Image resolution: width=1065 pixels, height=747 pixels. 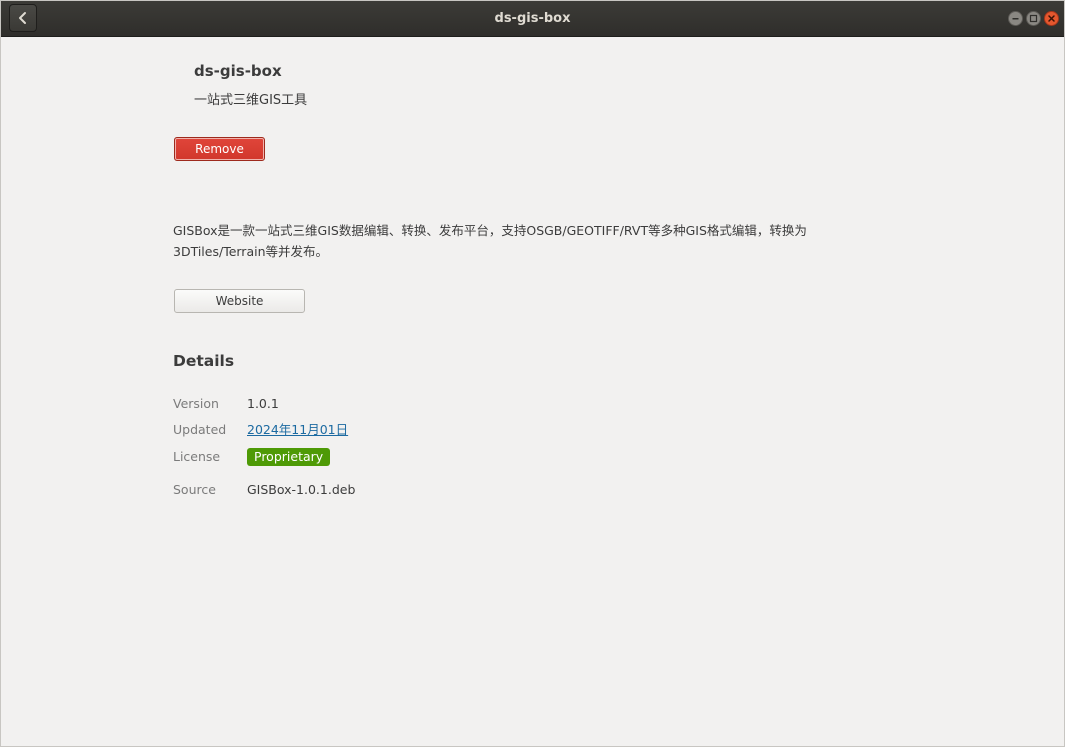 I want to click on website-button: Website, so click(x=239, y=301).